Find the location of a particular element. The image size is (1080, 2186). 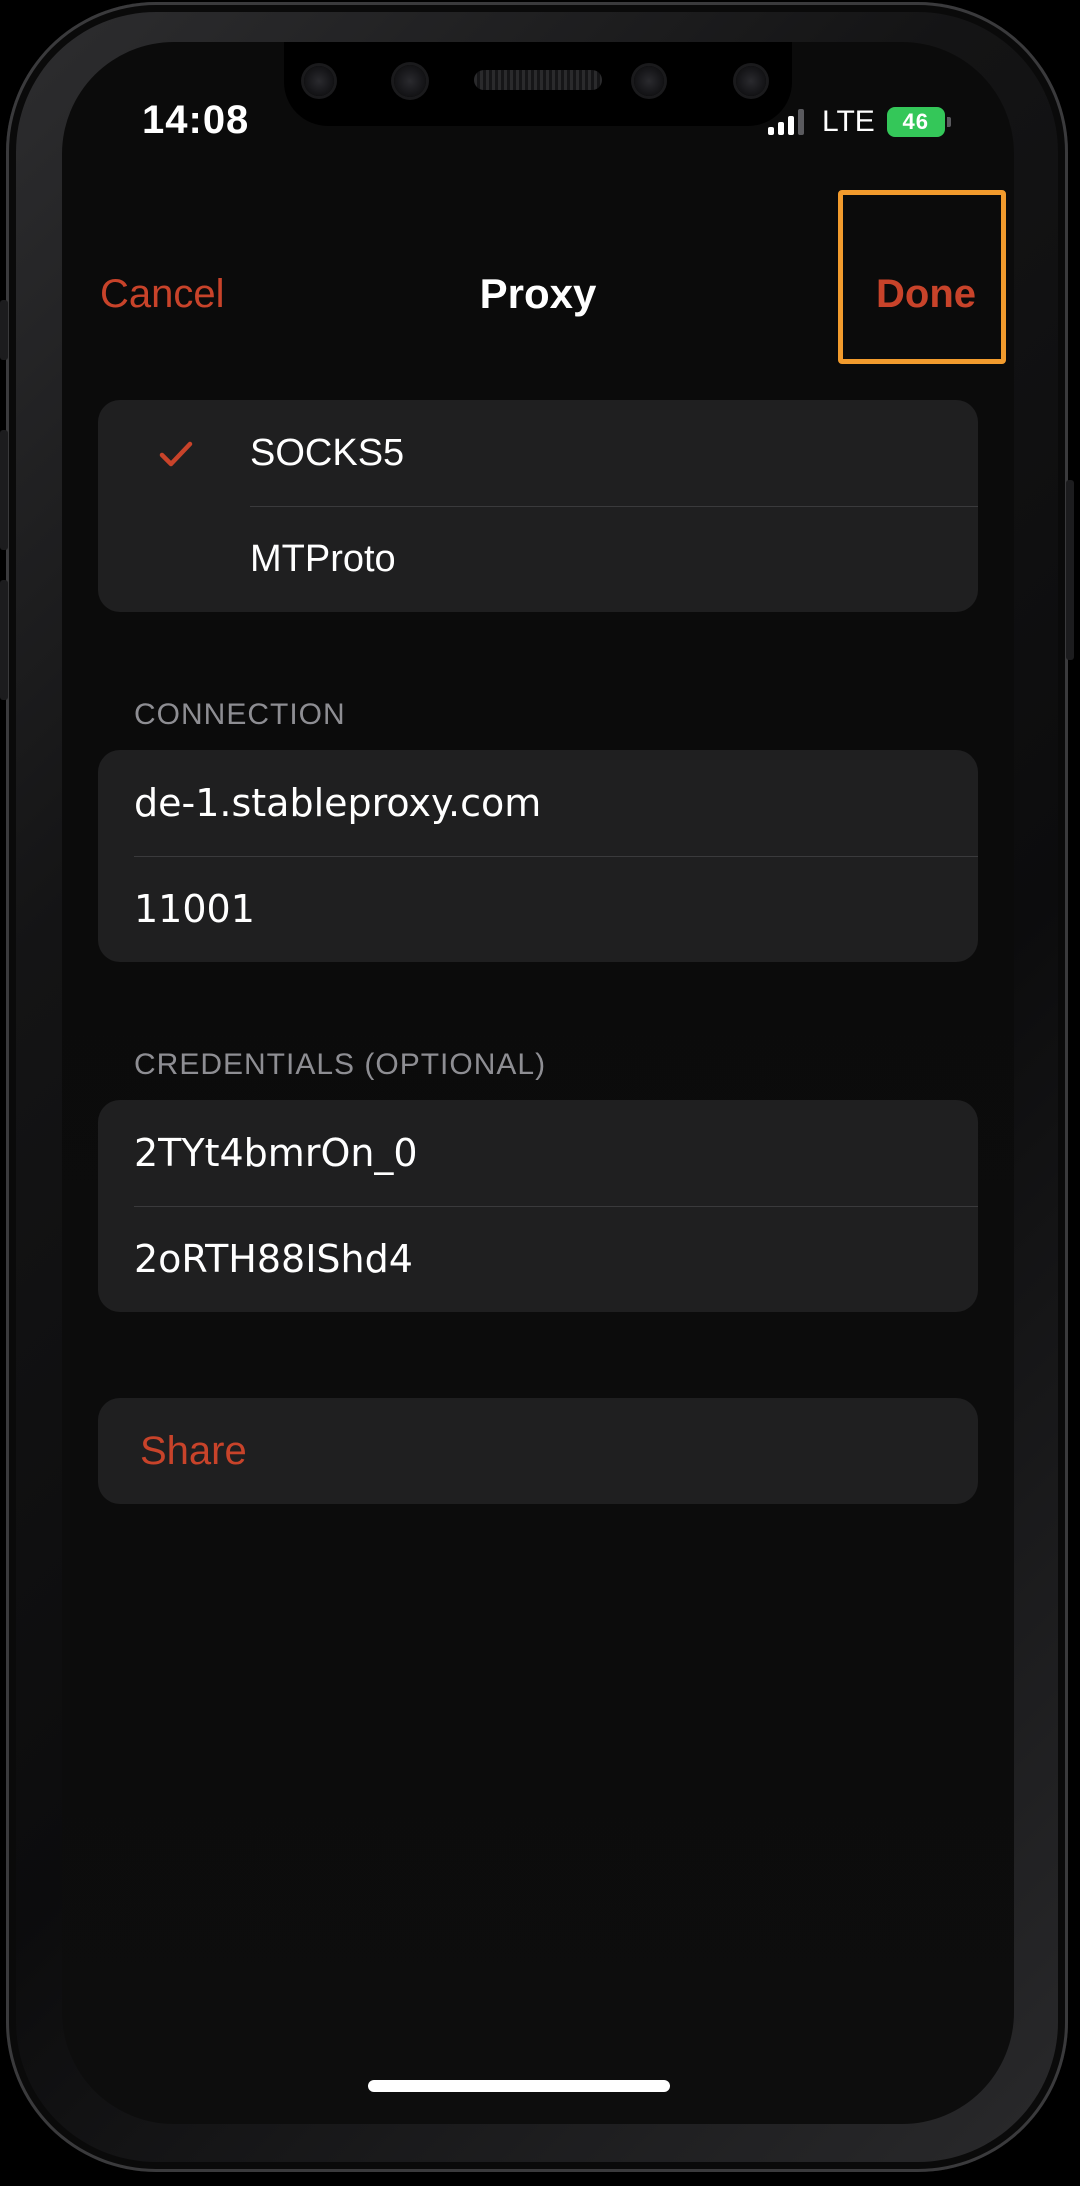

battery-level: 46 is located at coordinates (916, 121).